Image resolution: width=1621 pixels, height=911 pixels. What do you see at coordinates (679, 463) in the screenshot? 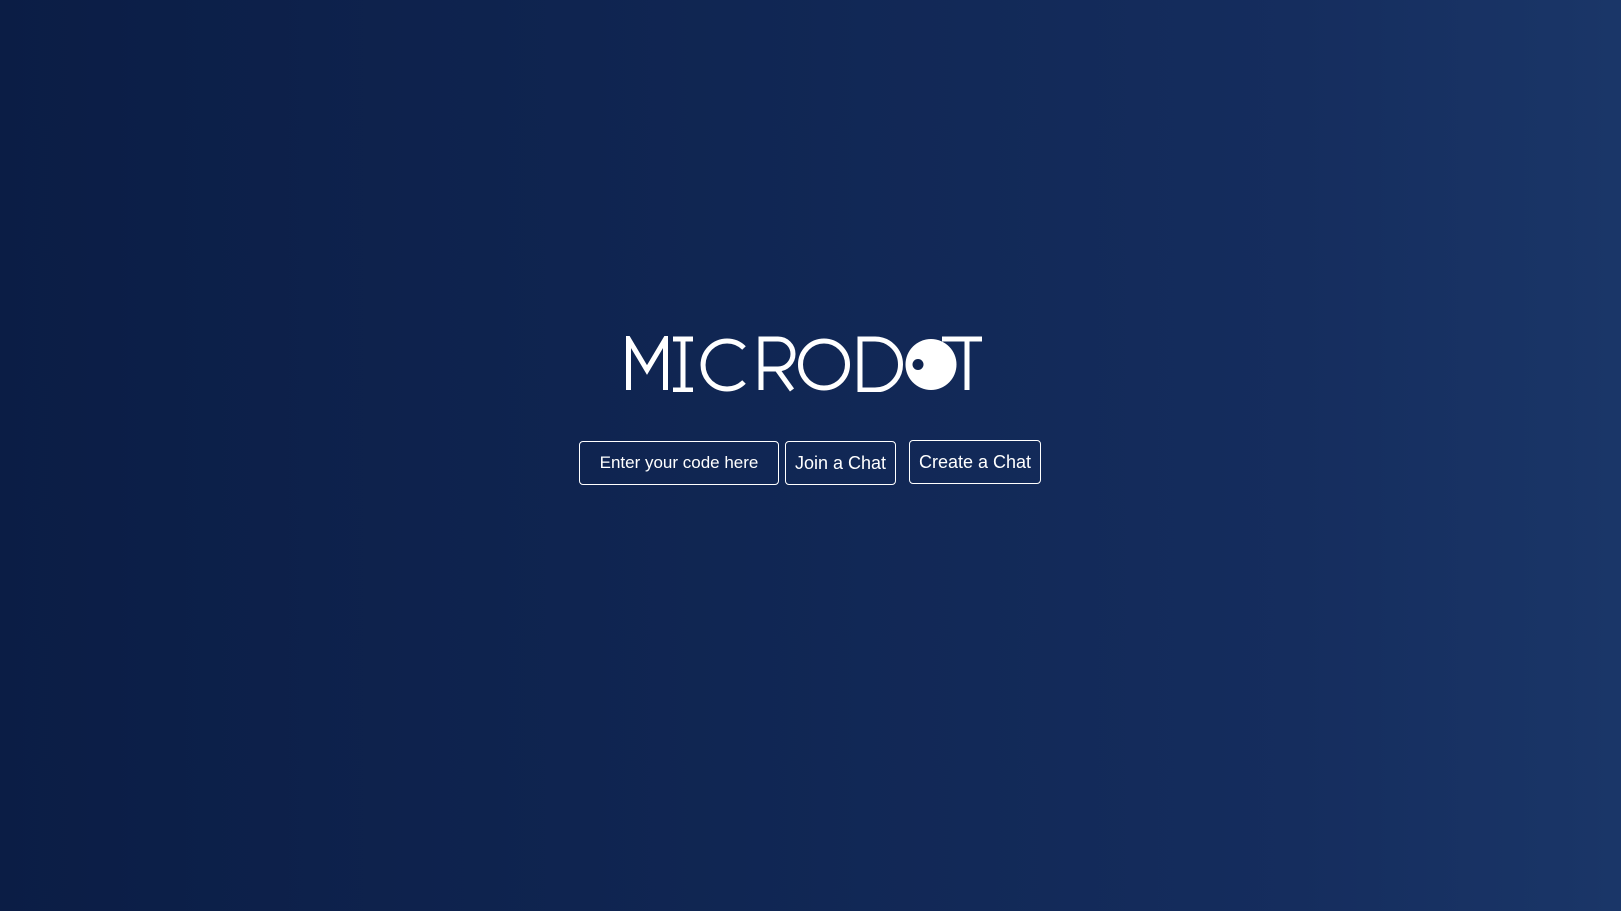
I see `code-input` at bounding box center [679, 463].